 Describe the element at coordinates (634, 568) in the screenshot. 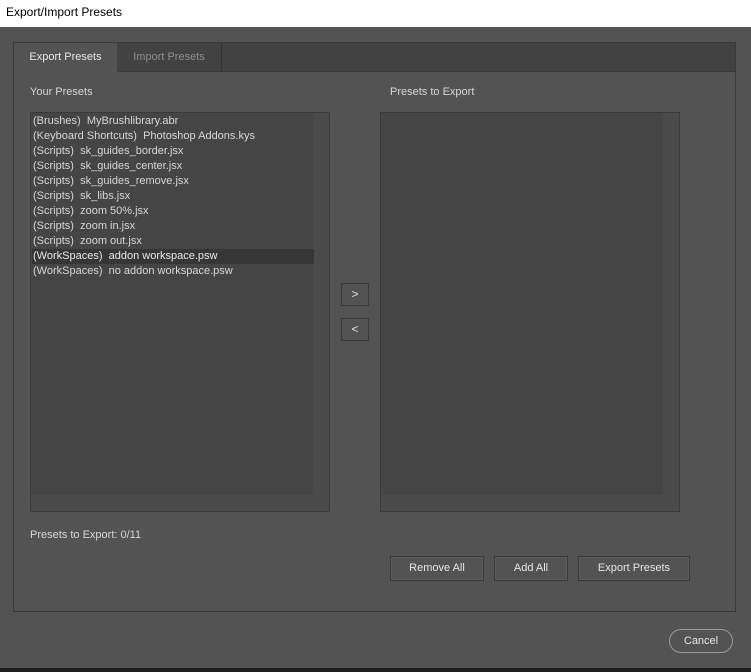

I see `export-presets-button: Export Presets` at that location.